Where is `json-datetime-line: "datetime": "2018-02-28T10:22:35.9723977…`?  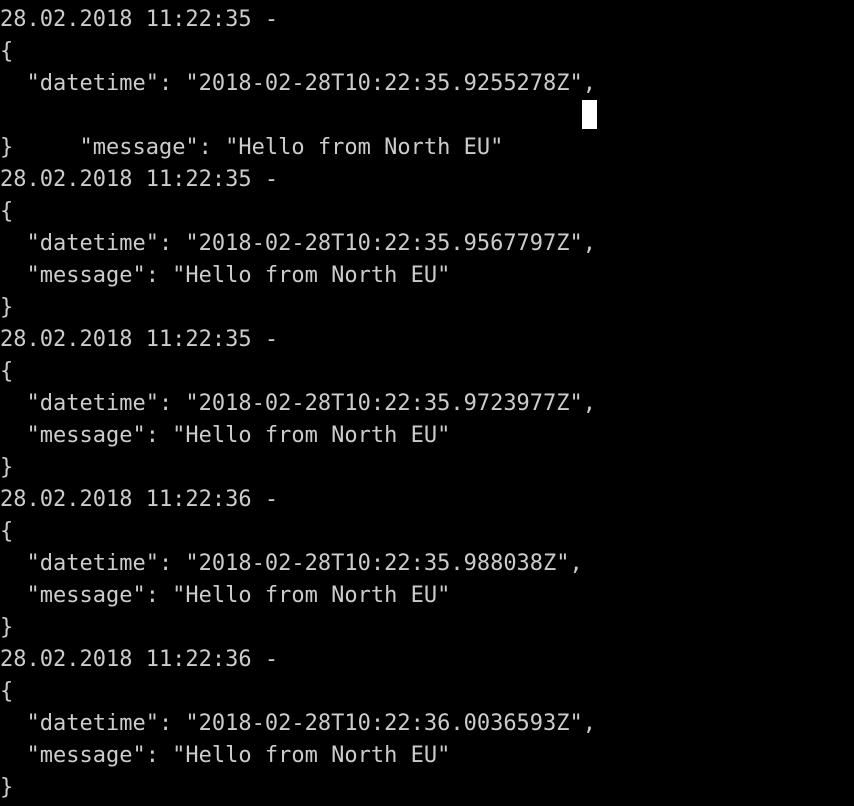 json-datetime-line: "datetime": "2018-02-28T10:22:35.9723977… is located at coordinates (298, 403).